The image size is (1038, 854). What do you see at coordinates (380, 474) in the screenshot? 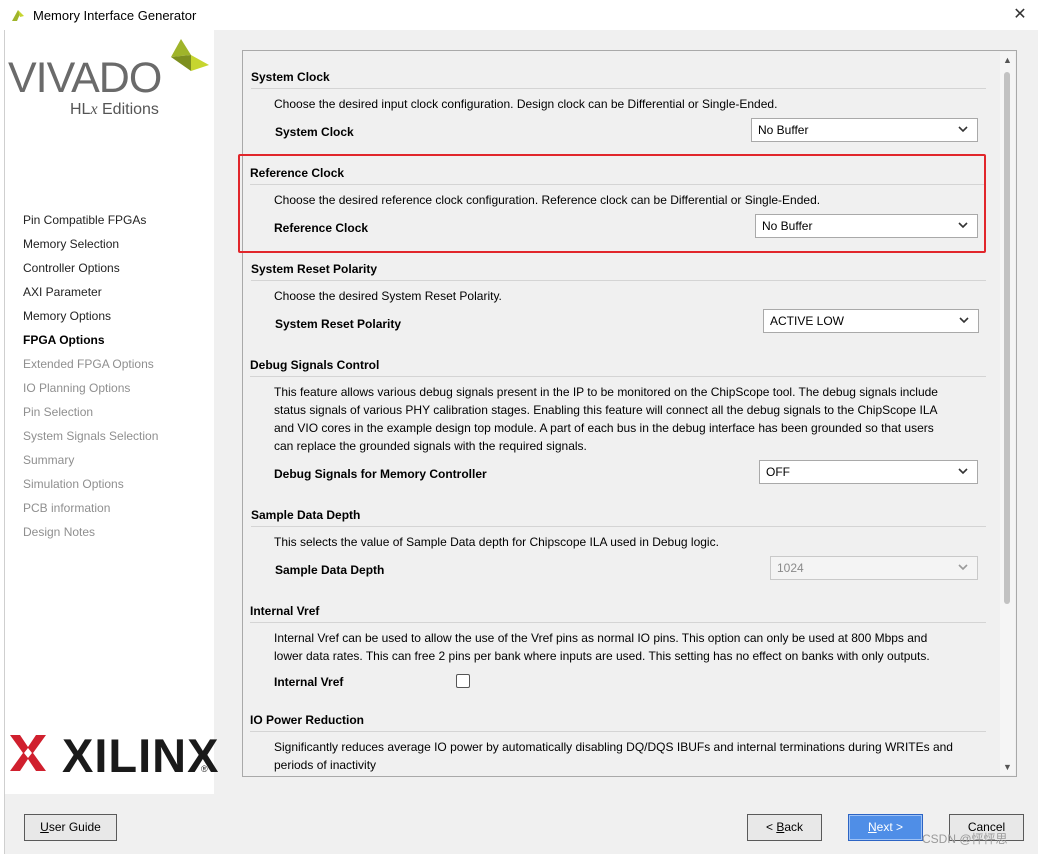
I see `debug-label: Debug Signals for Memory Controller` at bounding box center [380, 474].